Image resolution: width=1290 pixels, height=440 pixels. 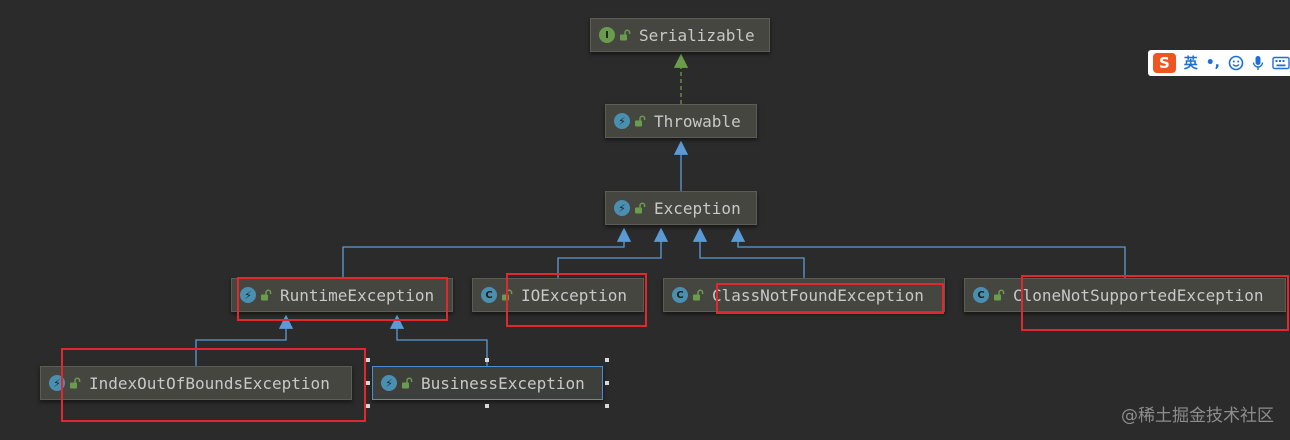 I want to click on node-io-exception: C IOException, so click(x=558, y=295).